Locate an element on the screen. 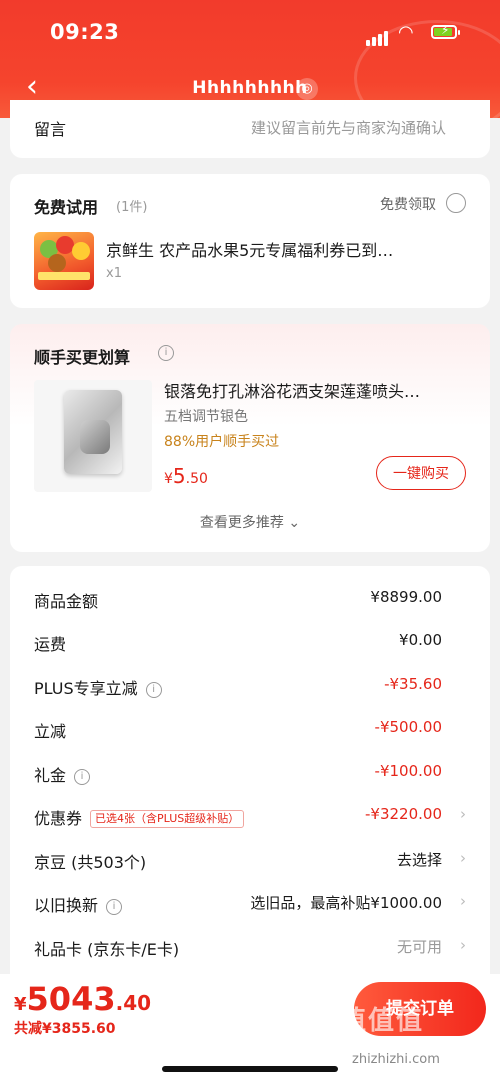 This screenshot has height=1082, width=500. trade-in-label: 以旧换新 is located at coordinates (66, 905).